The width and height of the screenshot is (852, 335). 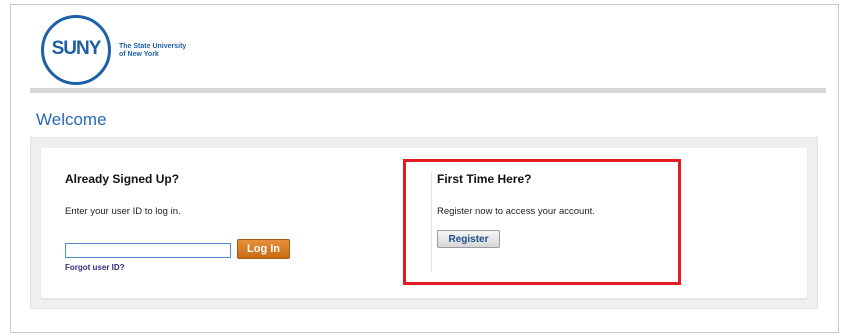 I want to click on login-row: Log In, so click(x=215, y=249).